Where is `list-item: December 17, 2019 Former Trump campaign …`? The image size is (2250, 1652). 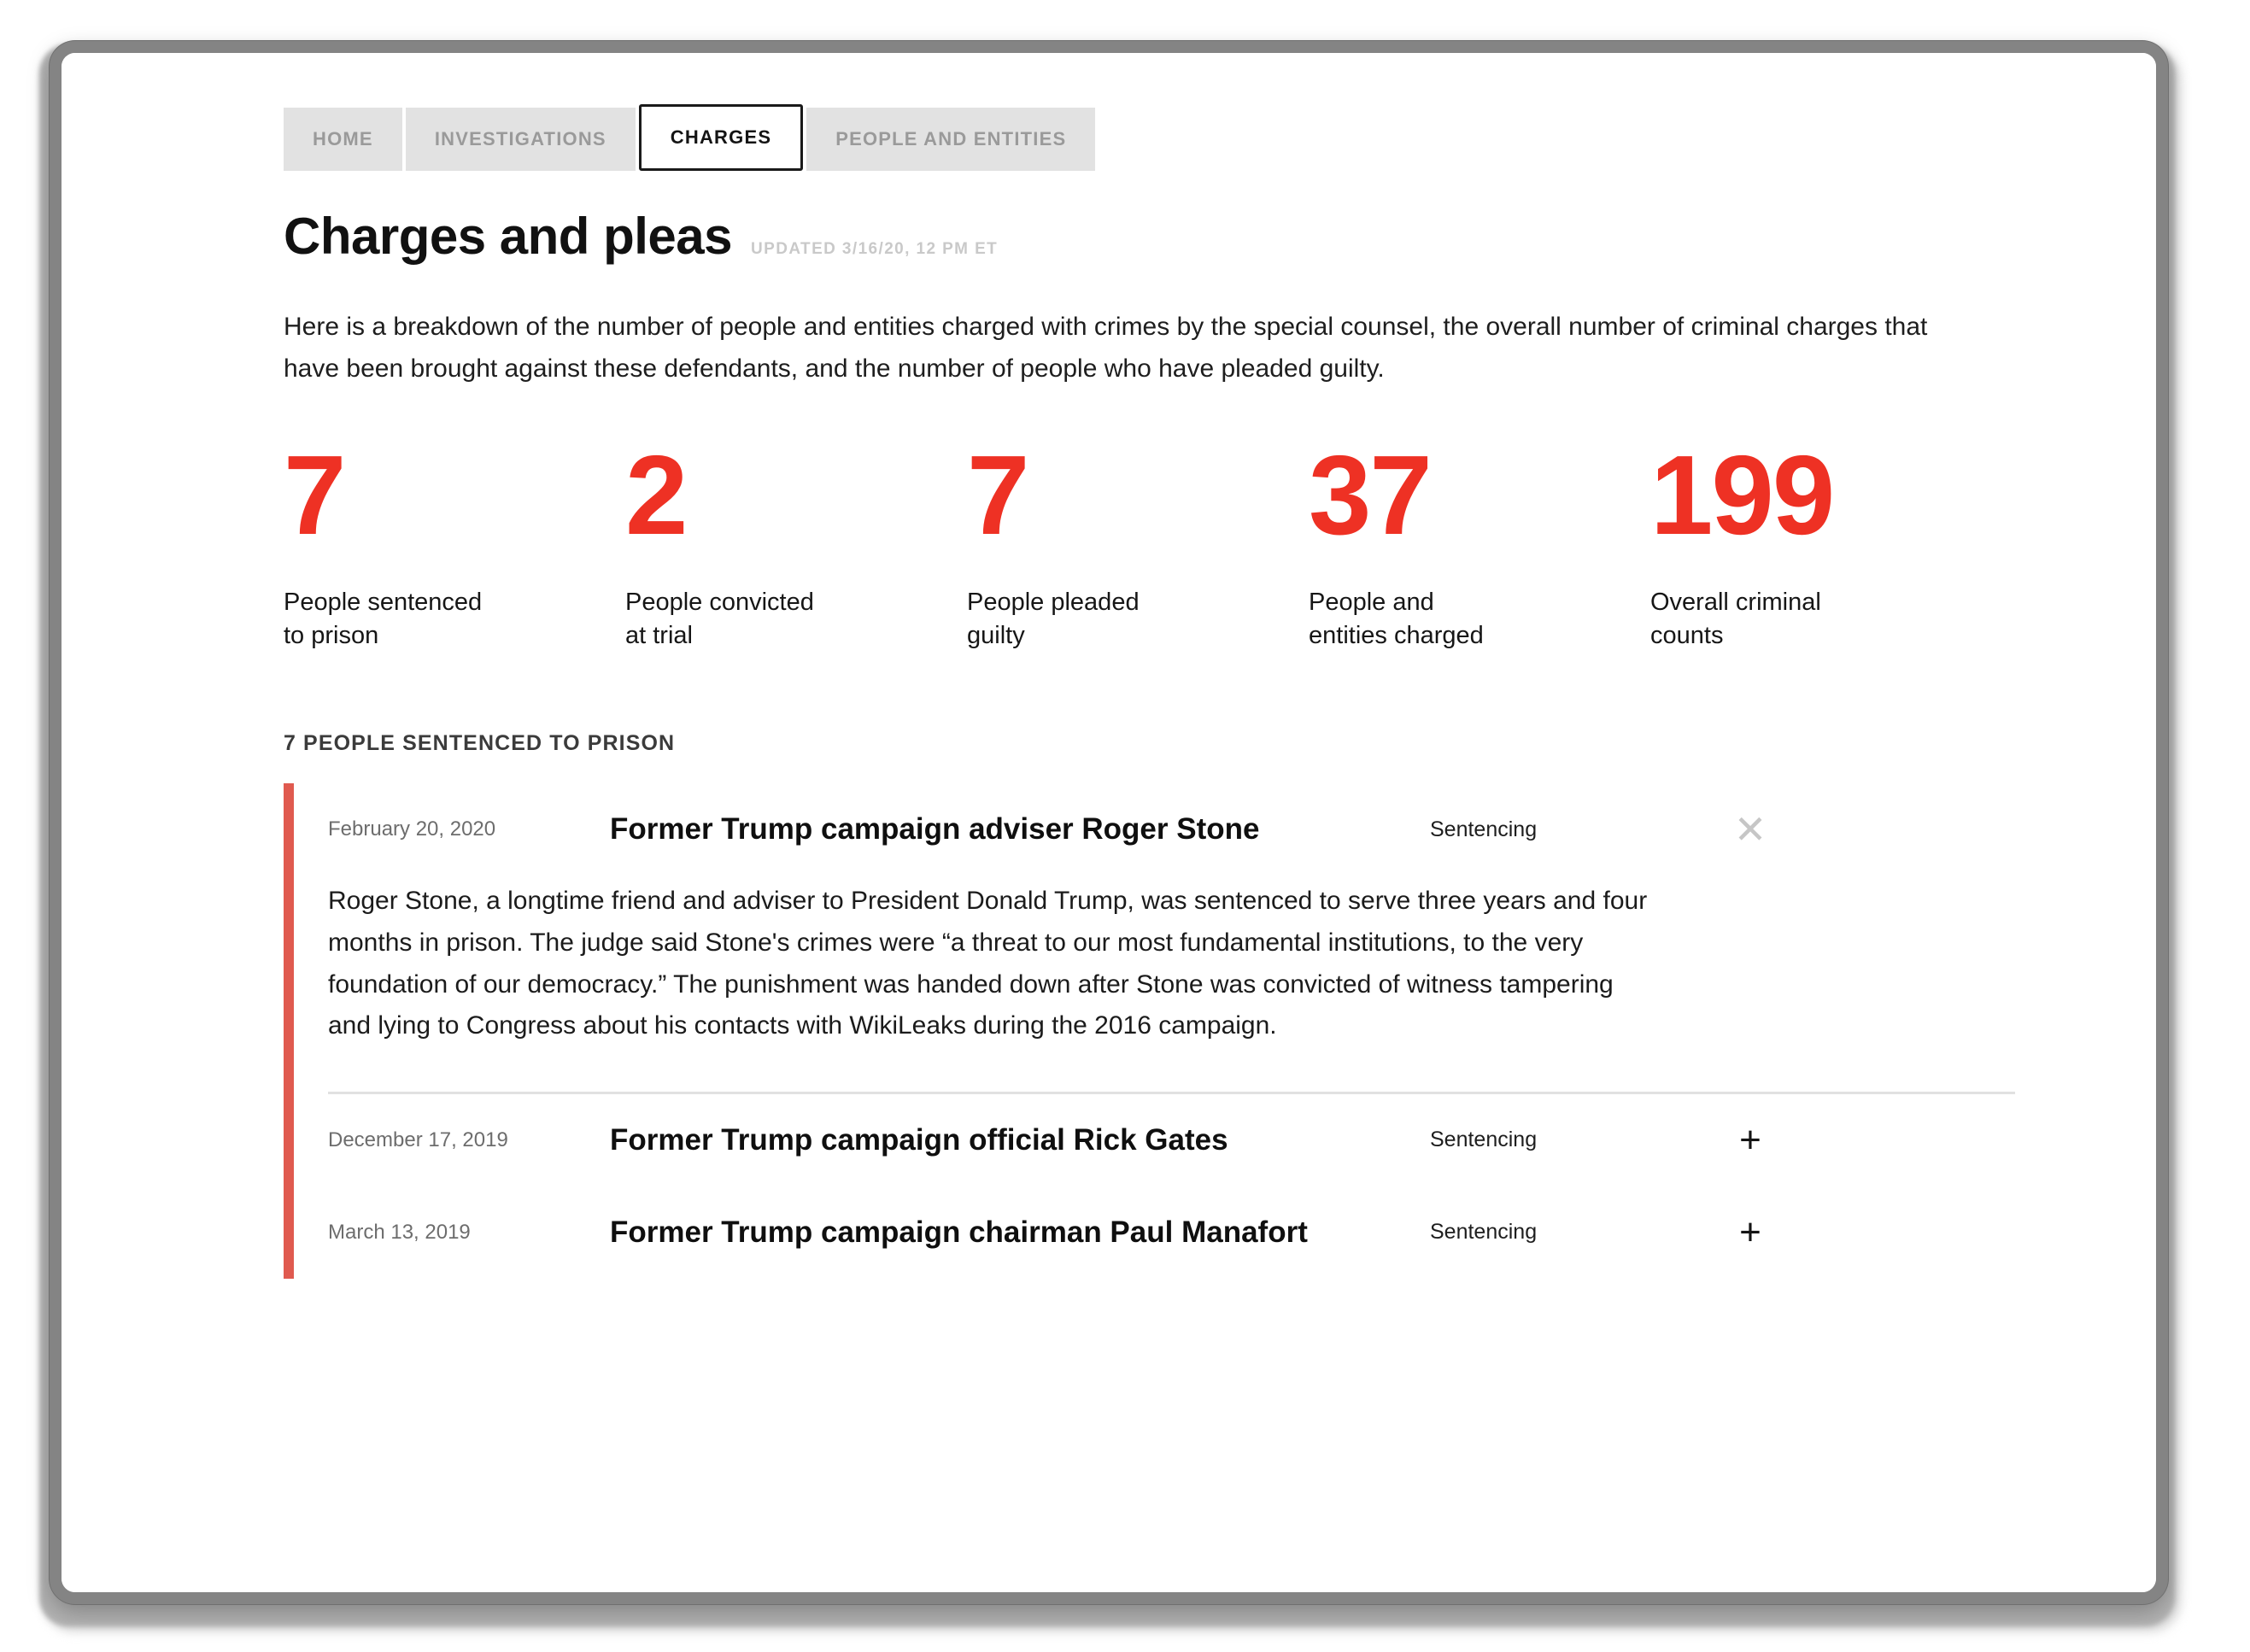
list-item: December 17, 2019 Former Trump campaign … is located at coordinates (1143, 1140).